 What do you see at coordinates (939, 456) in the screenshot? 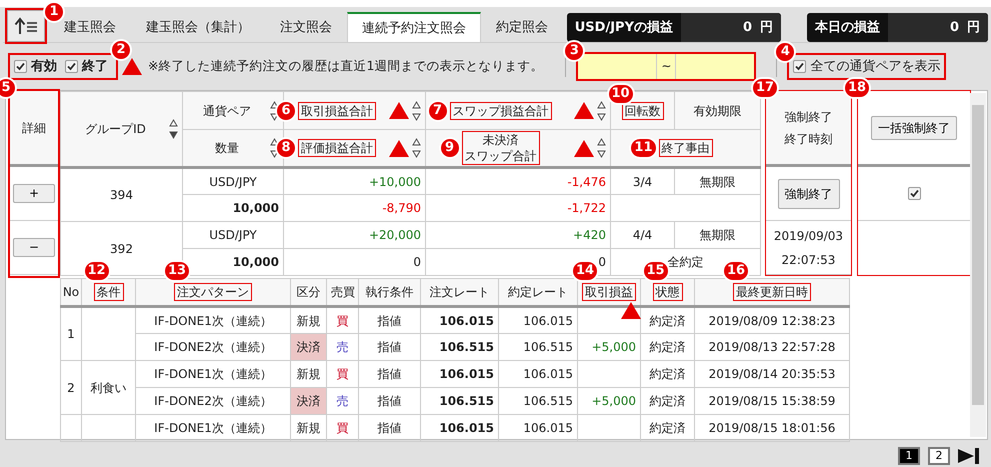
I see `page-button: 2` at bounding box center [939, 456].